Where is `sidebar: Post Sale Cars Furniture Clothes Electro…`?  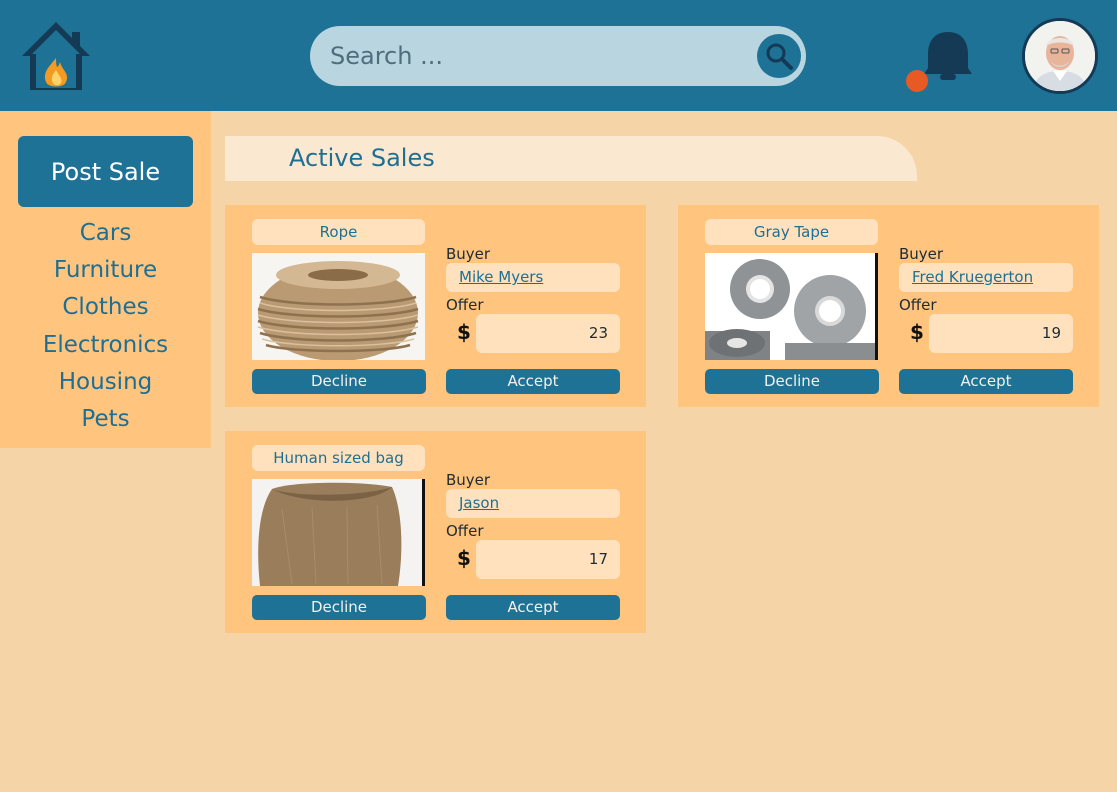 sidebar: Post Sale Cars Furniture Clothes Electro… is located at coordinates (105, 279).